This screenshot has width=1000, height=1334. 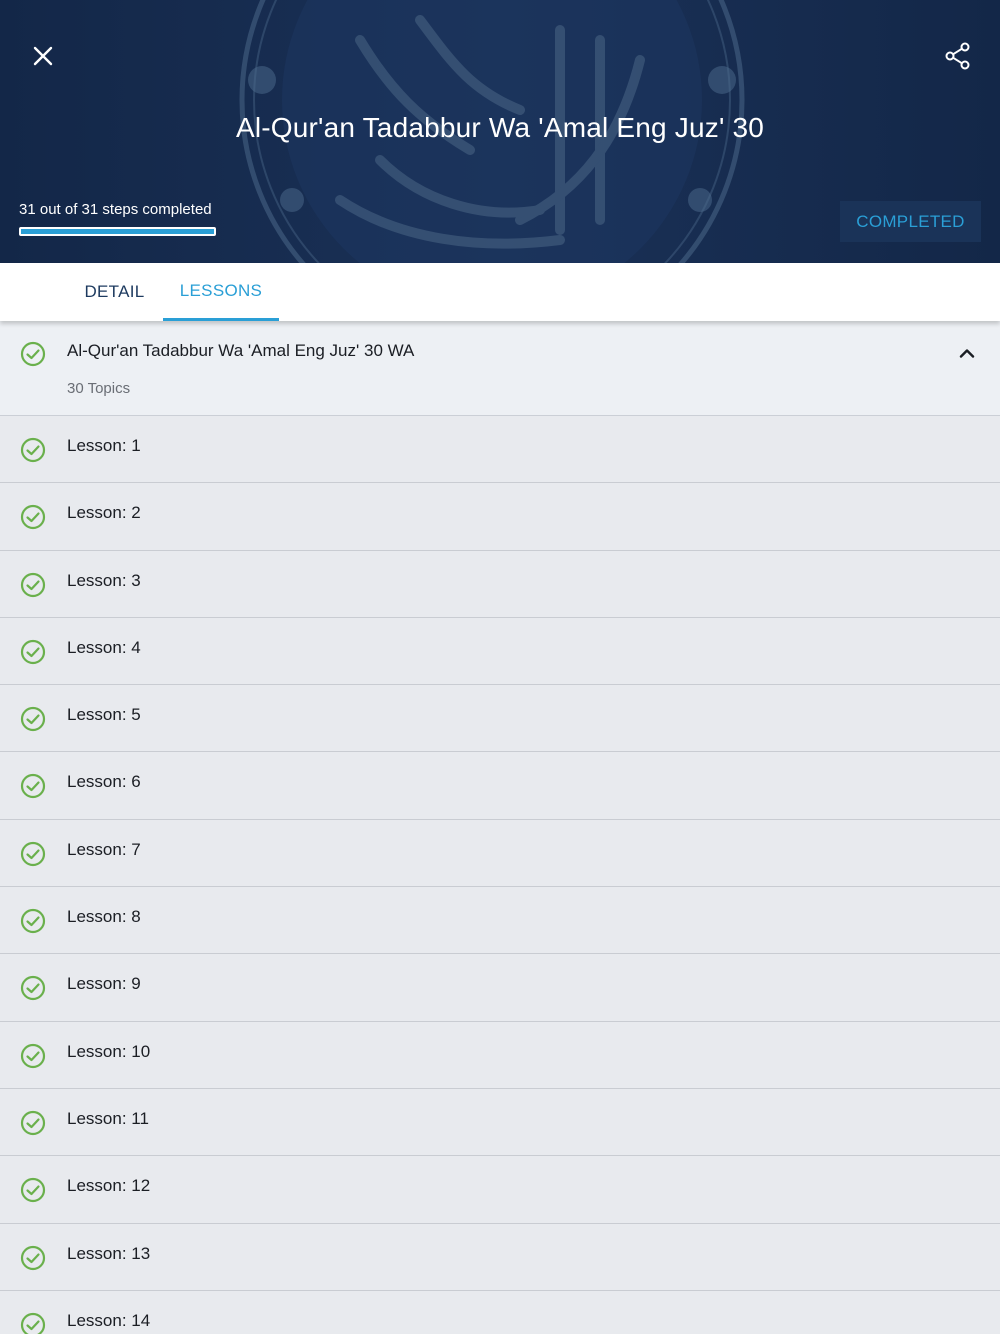 What do you see at coordinates (104, 984) in the screenshot?
I see `lesson-label: Lesson: 9` at bounding box center [104, 984].